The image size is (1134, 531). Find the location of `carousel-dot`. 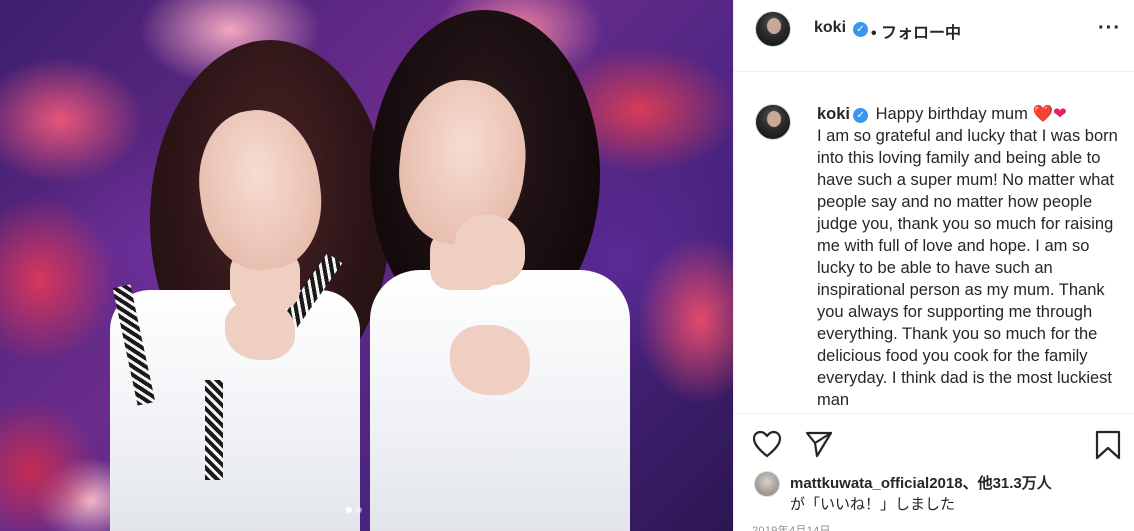

carousel-dot is located at coordinates (359, 510).